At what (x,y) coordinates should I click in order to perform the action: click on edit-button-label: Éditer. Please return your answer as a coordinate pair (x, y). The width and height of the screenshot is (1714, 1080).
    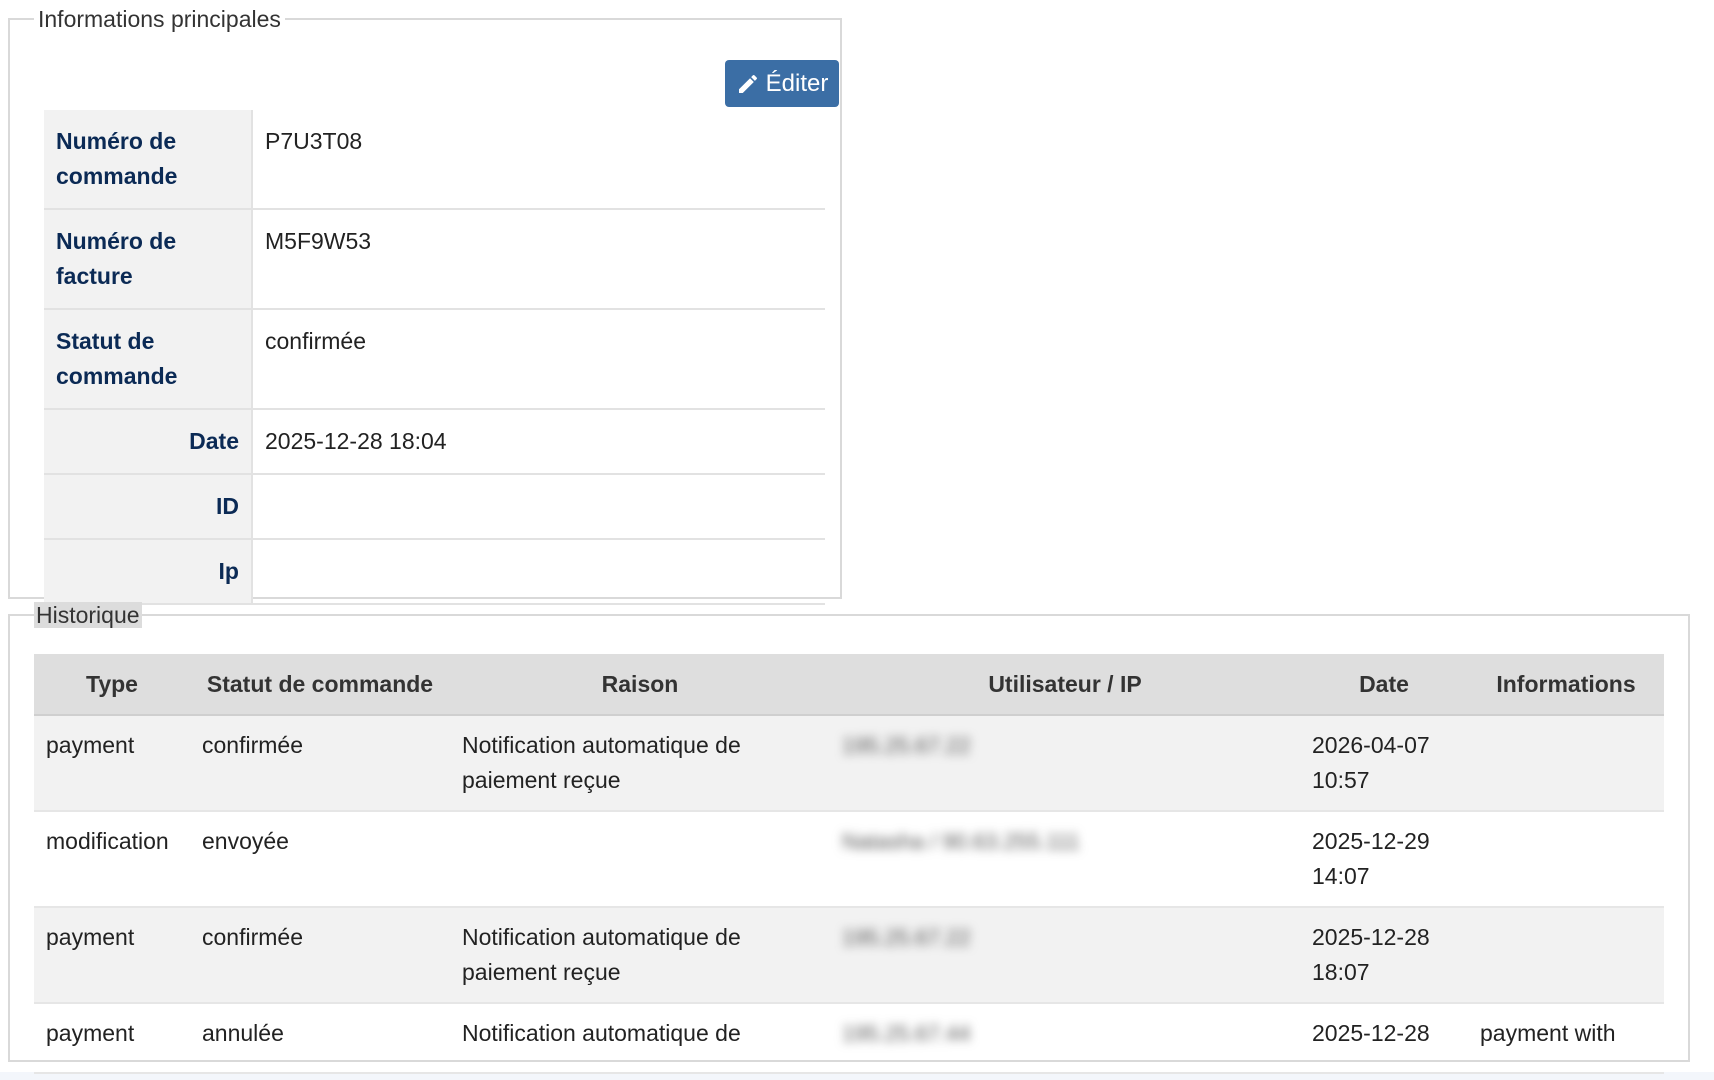
    Looking at the image, I should click on (797, 83).